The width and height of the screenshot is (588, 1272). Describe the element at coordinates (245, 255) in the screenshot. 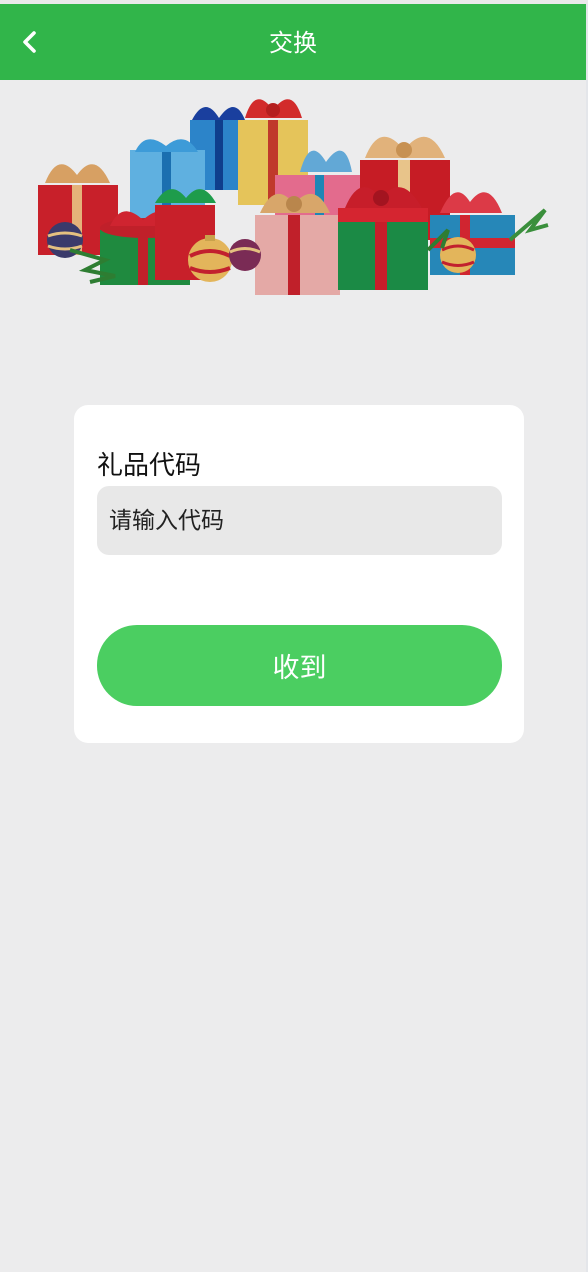

I see `ornament` at that location.